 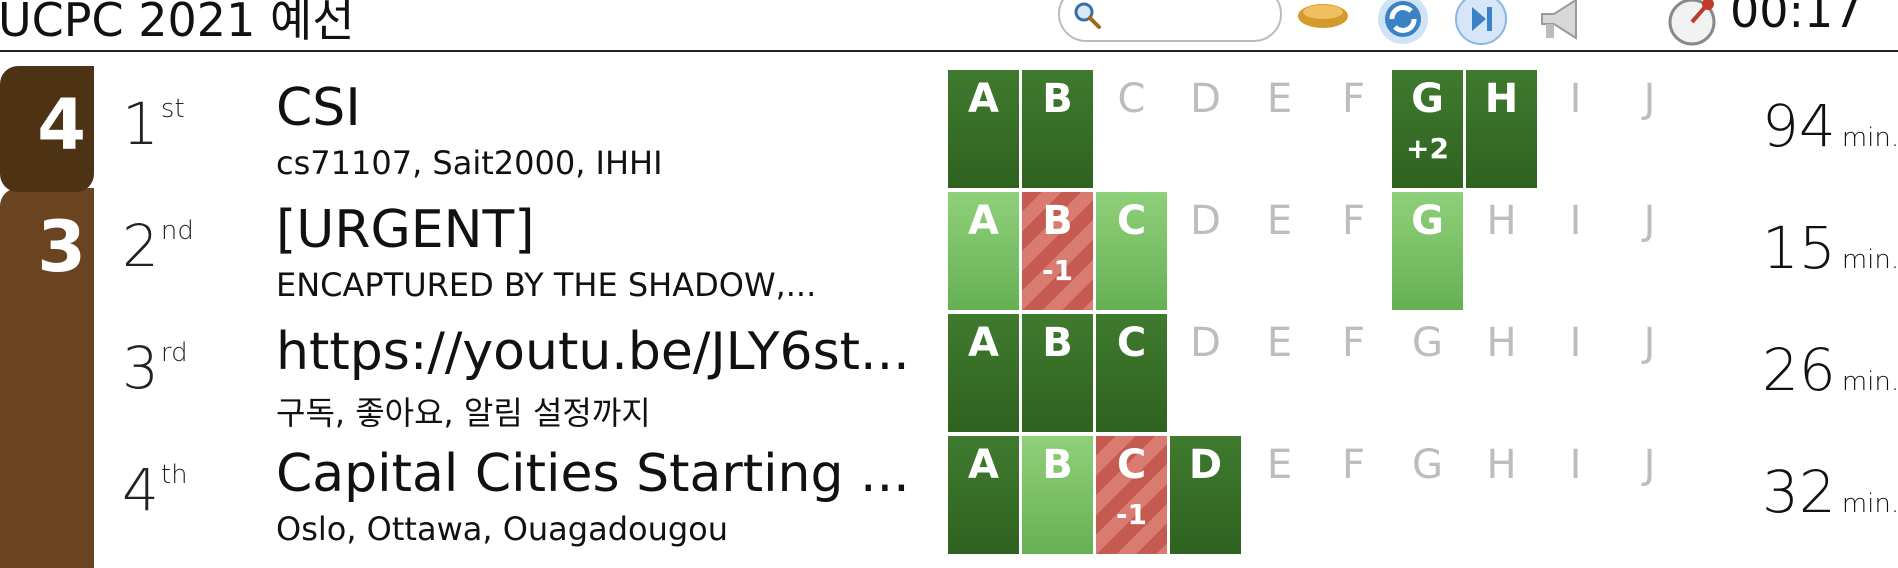 What do you see at coordinates (47, 378) in the screenshot?
I see `solved-count-group-3: 3` at bounding box center [47, 378].